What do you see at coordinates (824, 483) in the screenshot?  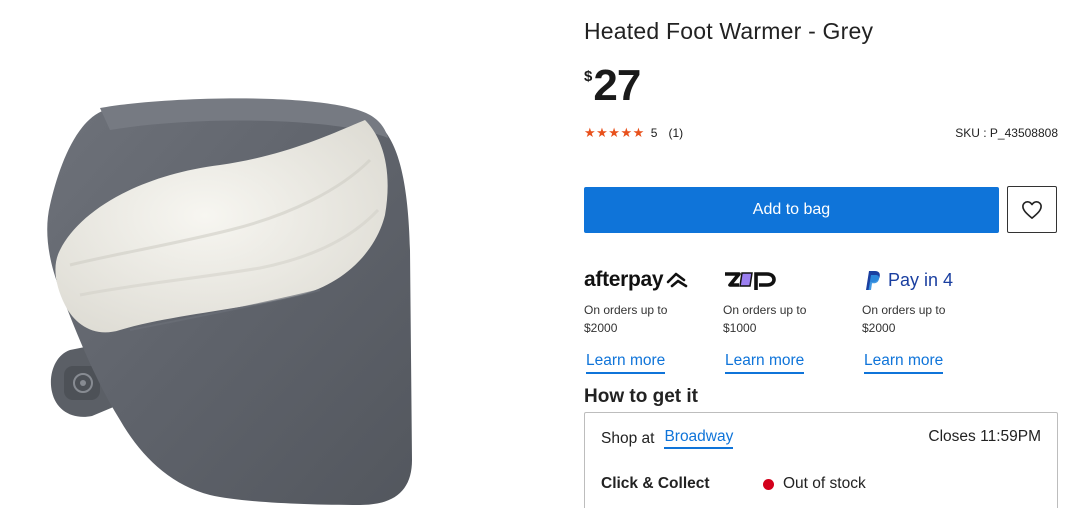 I see `stock-status-text: Out of stock` at bounding box center [824, 483].